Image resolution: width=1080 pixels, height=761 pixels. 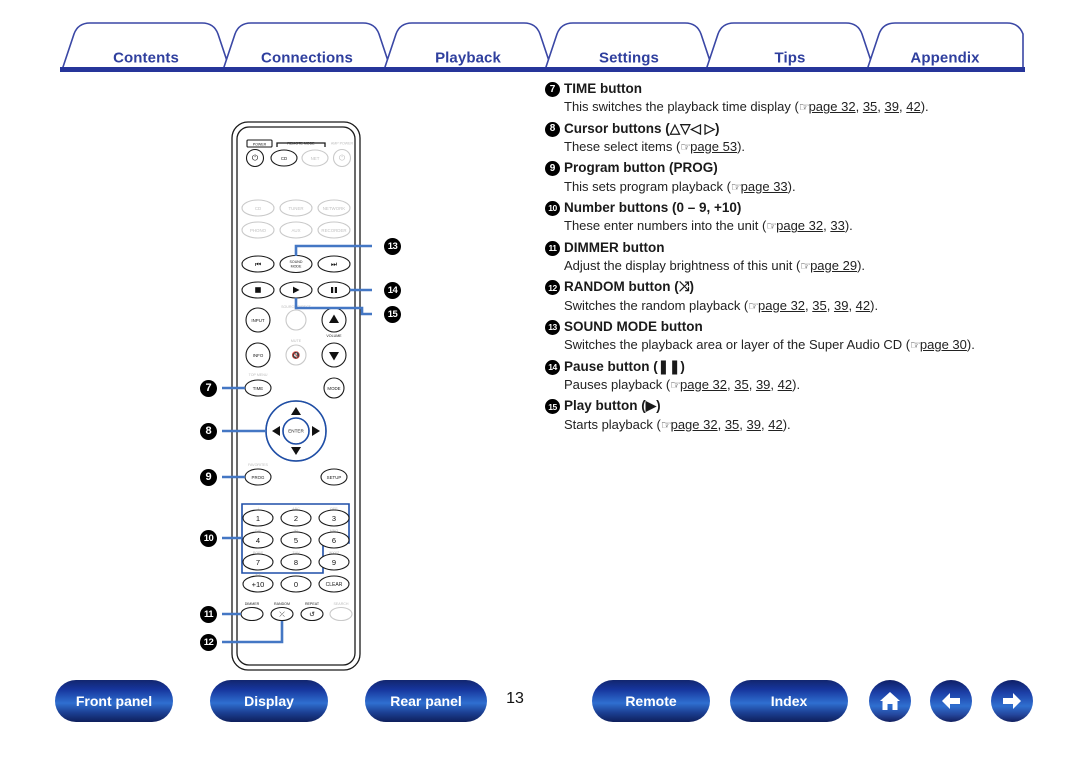 I want to click on entry-badge-8: 8, so click(x=552, y=129).